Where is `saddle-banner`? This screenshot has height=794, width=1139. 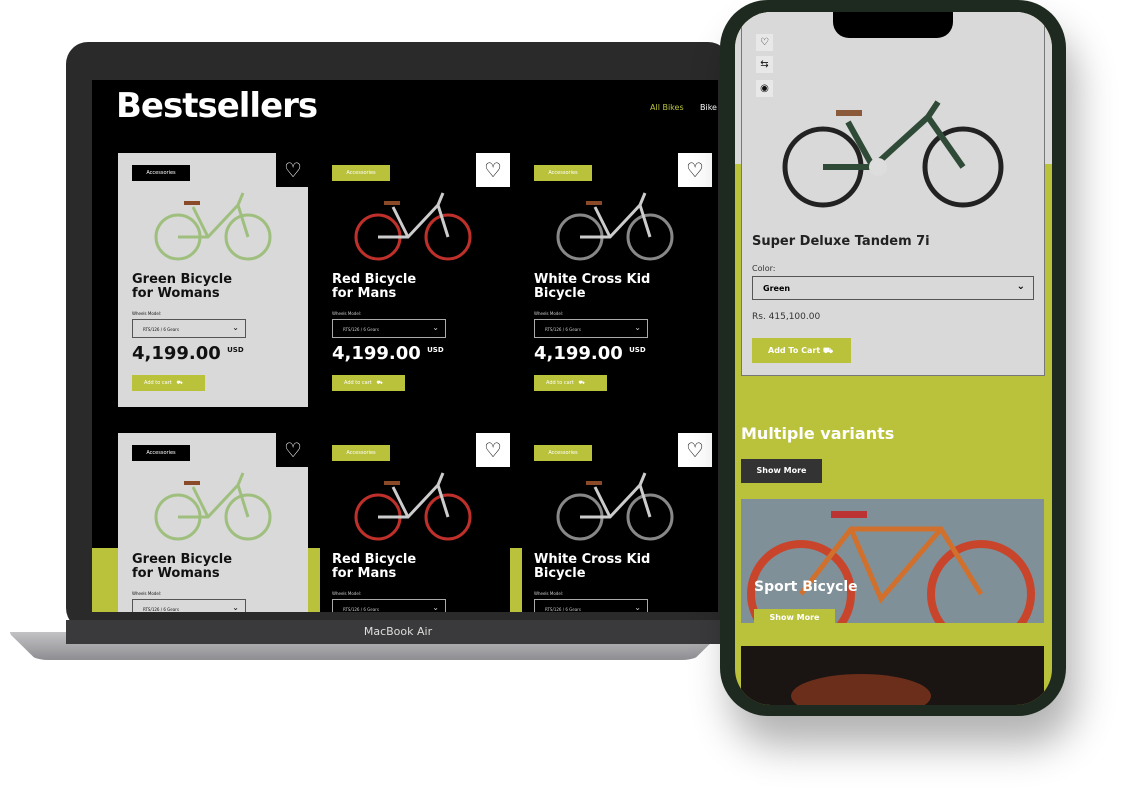
saddle-banner is located at coordinates (892, 675).